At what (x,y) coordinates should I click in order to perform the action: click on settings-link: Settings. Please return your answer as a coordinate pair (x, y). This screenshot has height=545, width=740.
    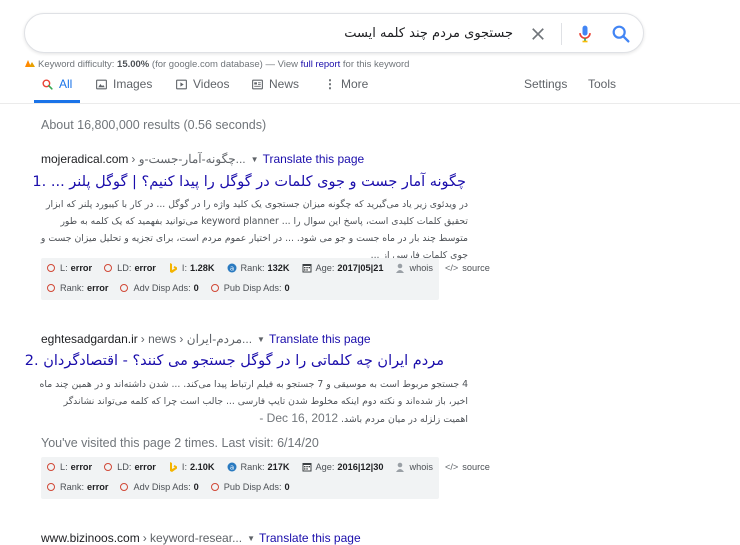
    Looking at the image, I should click on (545, 84).